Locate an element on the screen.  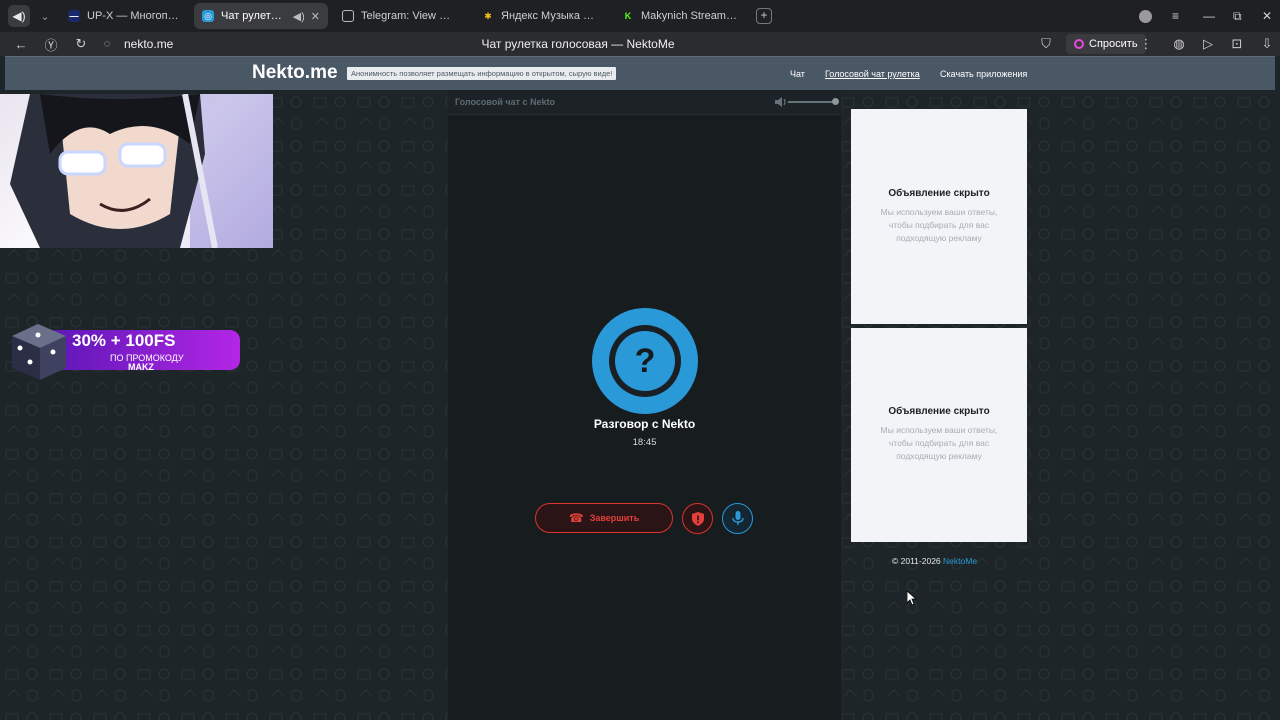
more-icon: ⋮ is located at coordinates (1146, 44).